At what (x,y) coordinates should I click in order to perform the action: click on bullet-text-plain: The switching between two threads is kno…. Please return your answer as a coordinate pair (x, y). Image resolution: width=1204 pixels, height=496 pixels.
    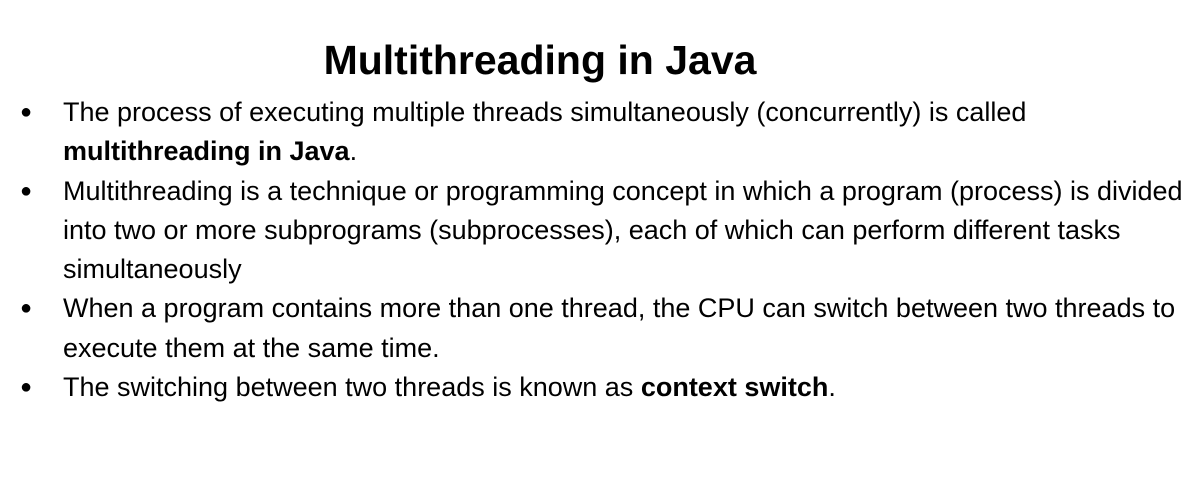
    Looking at the image, I should click on (352, 387).